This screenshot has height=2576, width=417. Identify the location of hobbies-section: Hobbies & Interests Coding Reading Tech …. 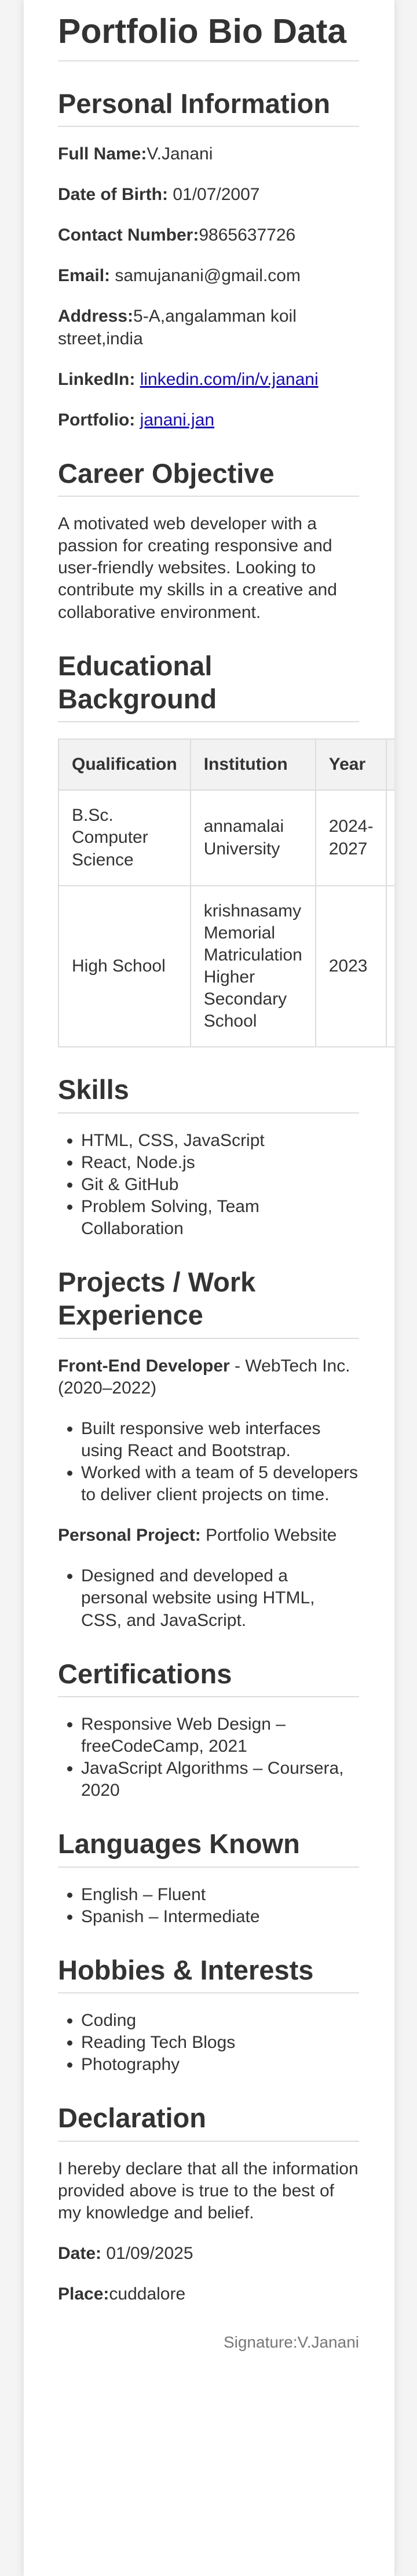
(209, 2014).